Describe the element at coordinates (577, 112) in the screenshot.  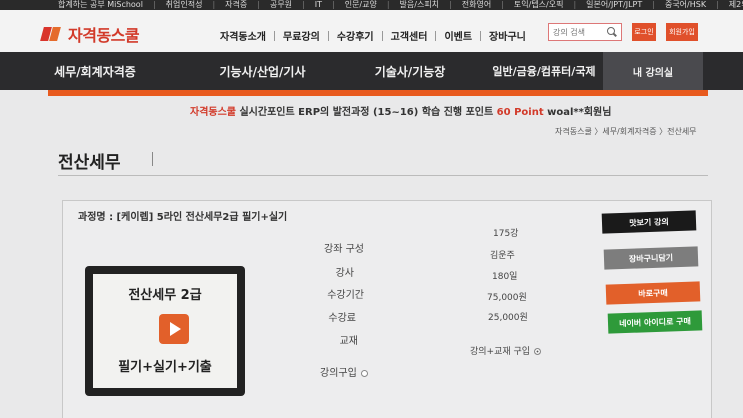
I see `ticker-user: woal**회원님` at that location.